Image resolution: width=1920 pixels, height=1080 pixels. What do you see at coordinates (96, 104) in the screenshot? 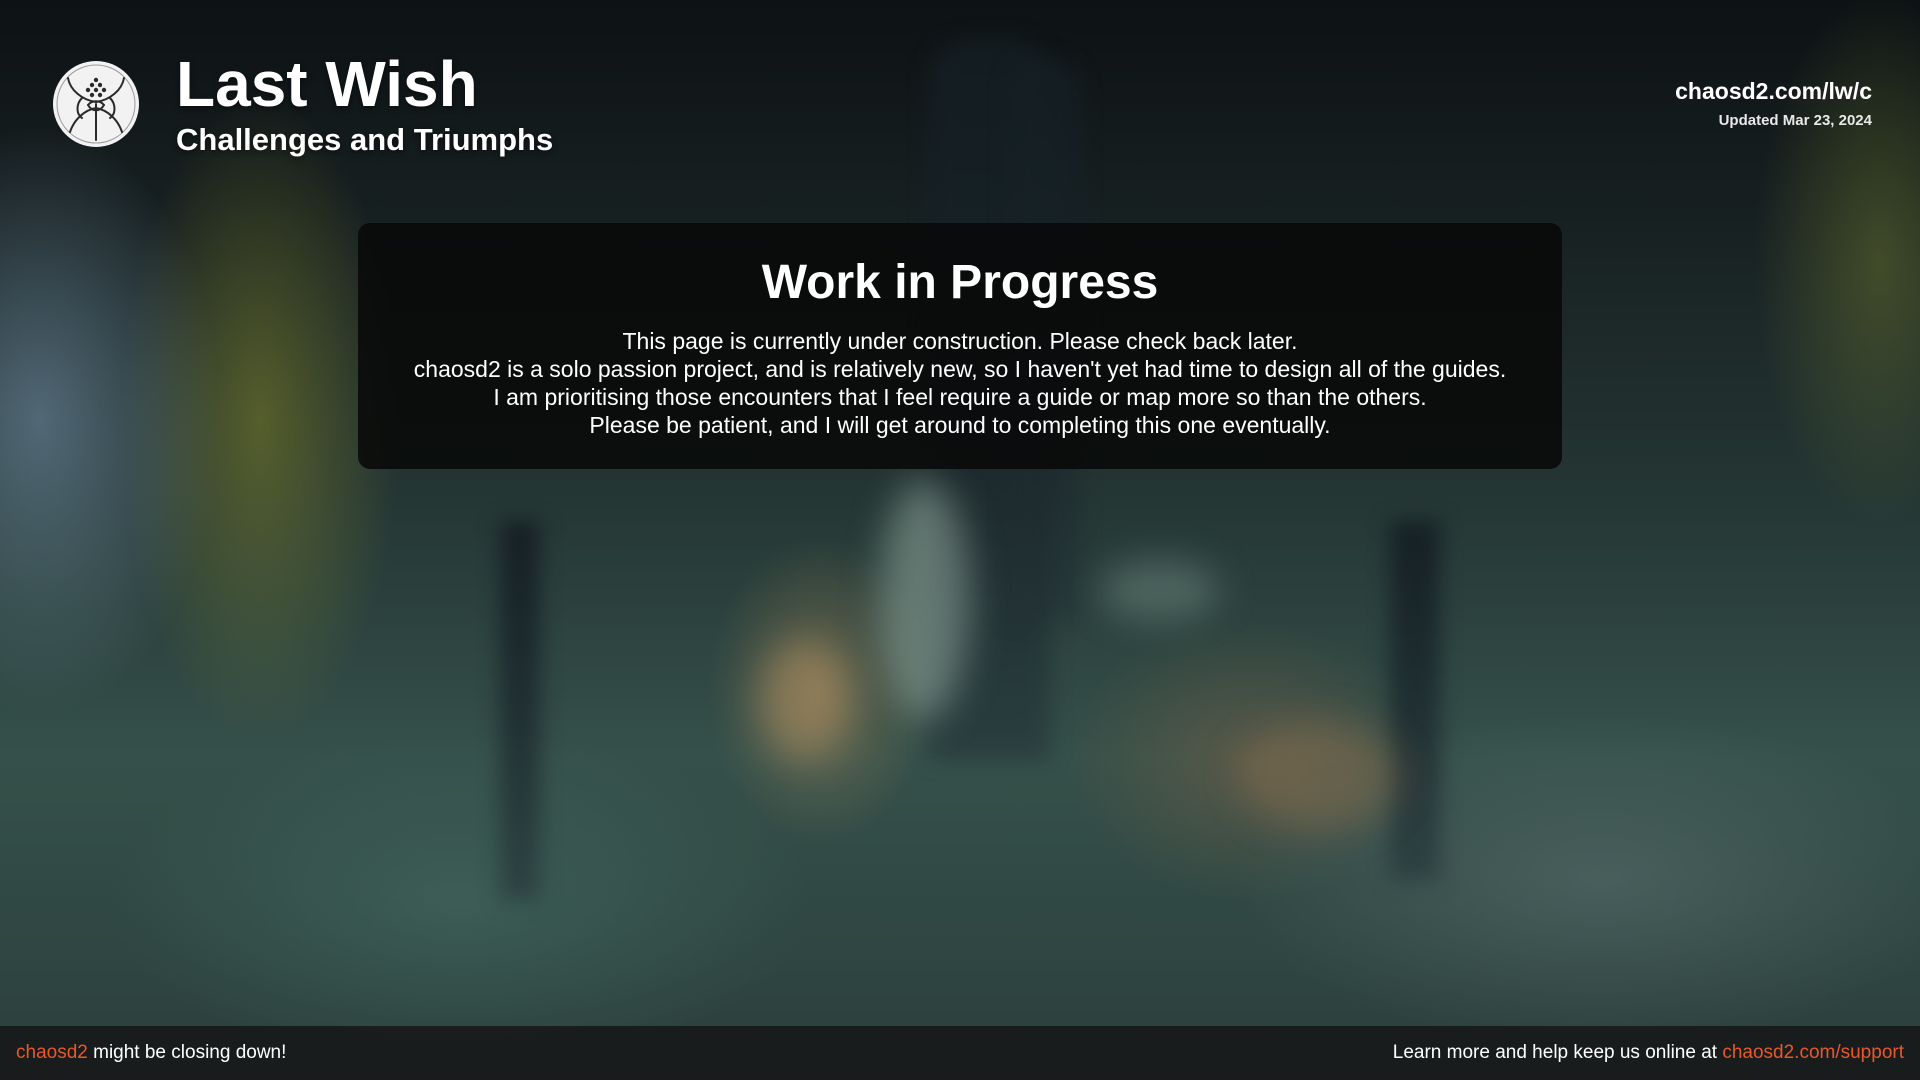
I see `raid-emblem-icon` at bounding box center [96, 104].